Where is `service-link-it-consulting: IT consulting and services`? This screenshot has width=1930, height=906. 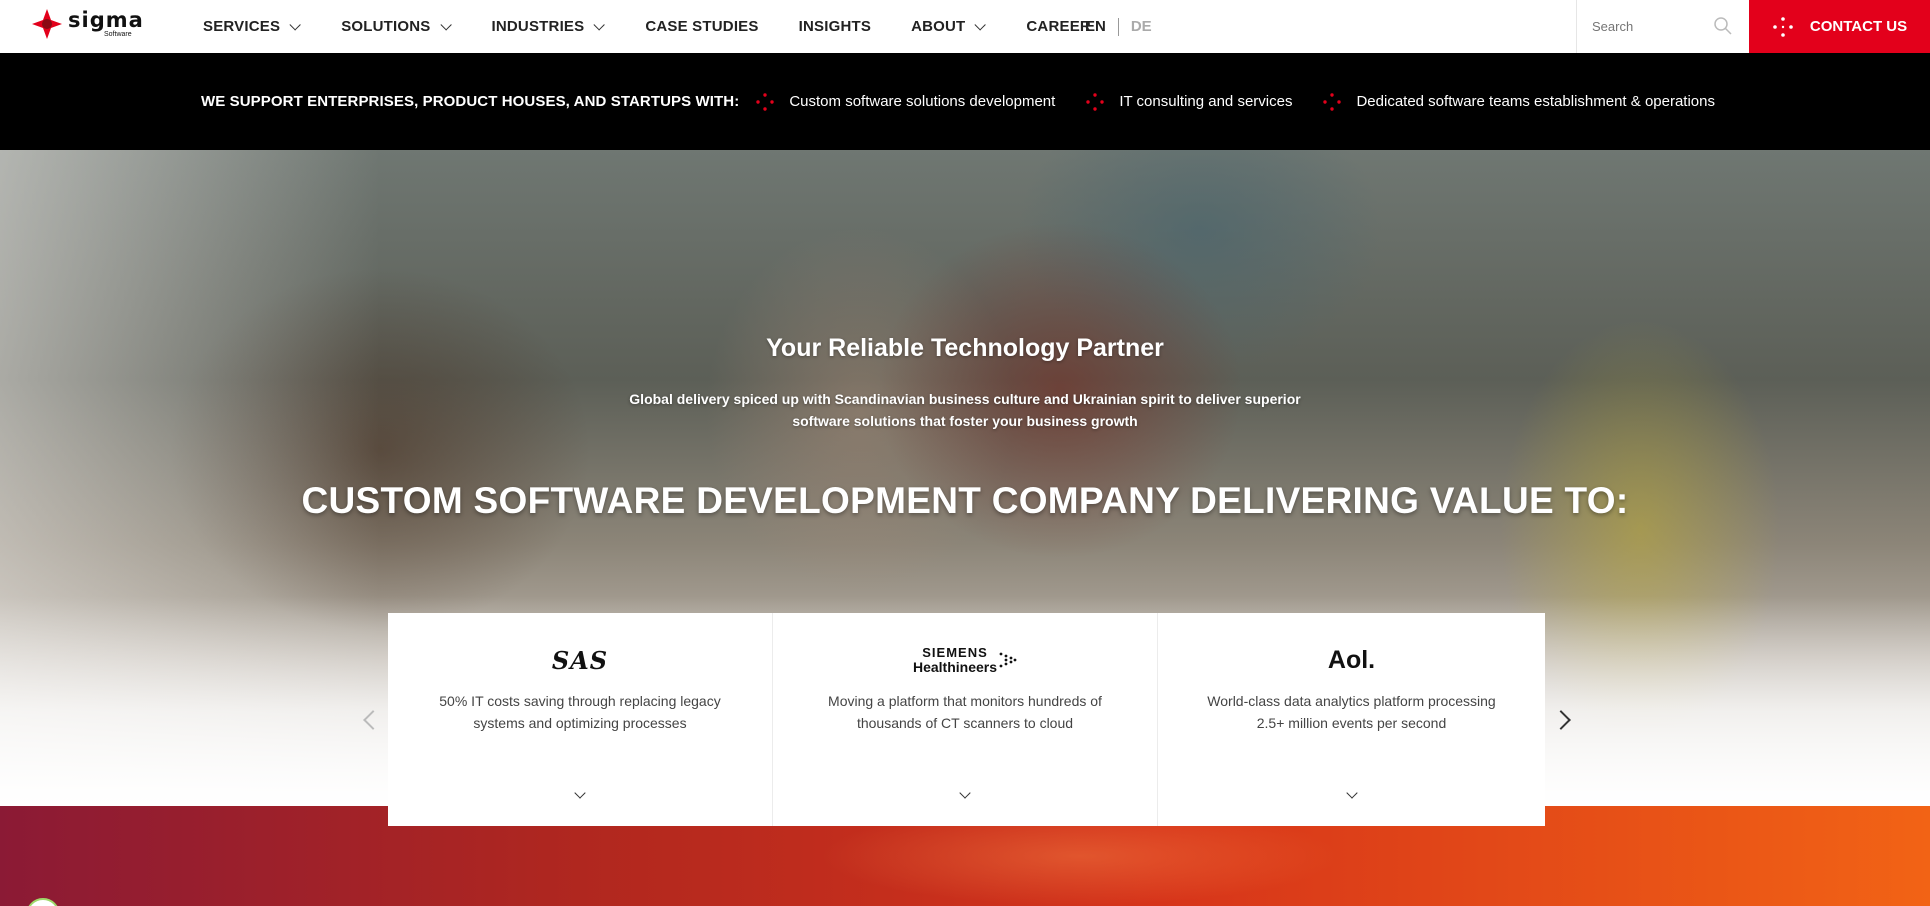
service-link-it-consulting: IT consulting and services is located at coordinates (1195, 102).